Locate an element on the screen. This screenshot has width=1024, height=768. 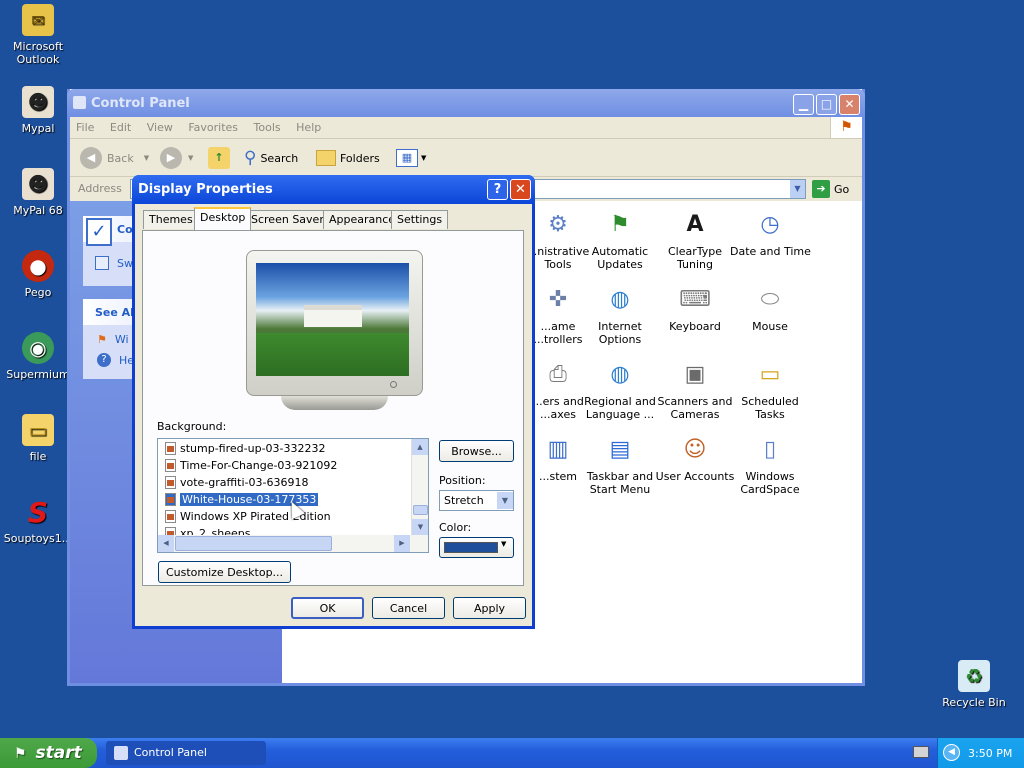
color-picker-button: ▼ is located at coordinates (476, 547).